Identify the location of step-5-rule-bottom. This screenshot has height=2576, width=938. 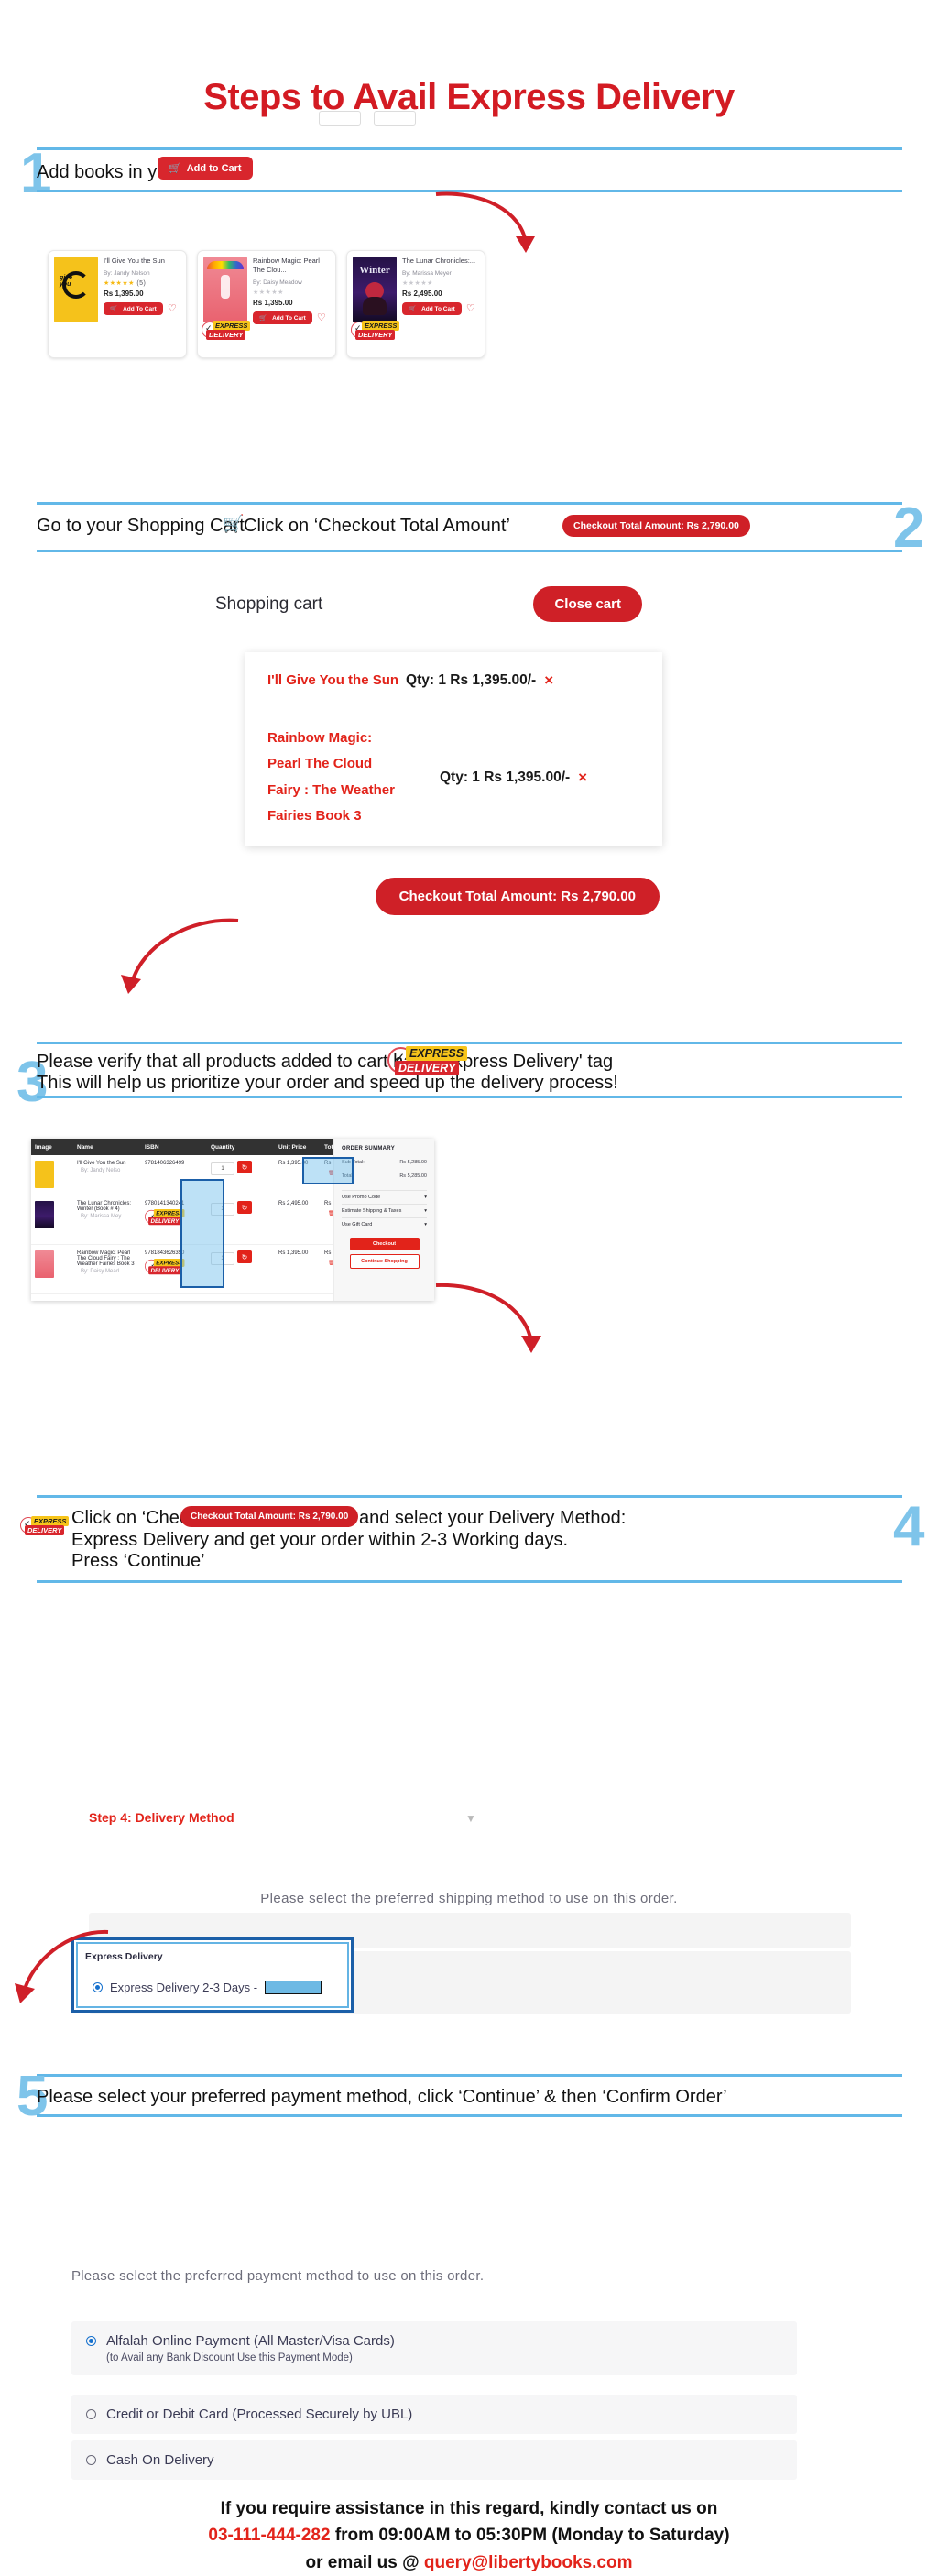
(470, 2115).